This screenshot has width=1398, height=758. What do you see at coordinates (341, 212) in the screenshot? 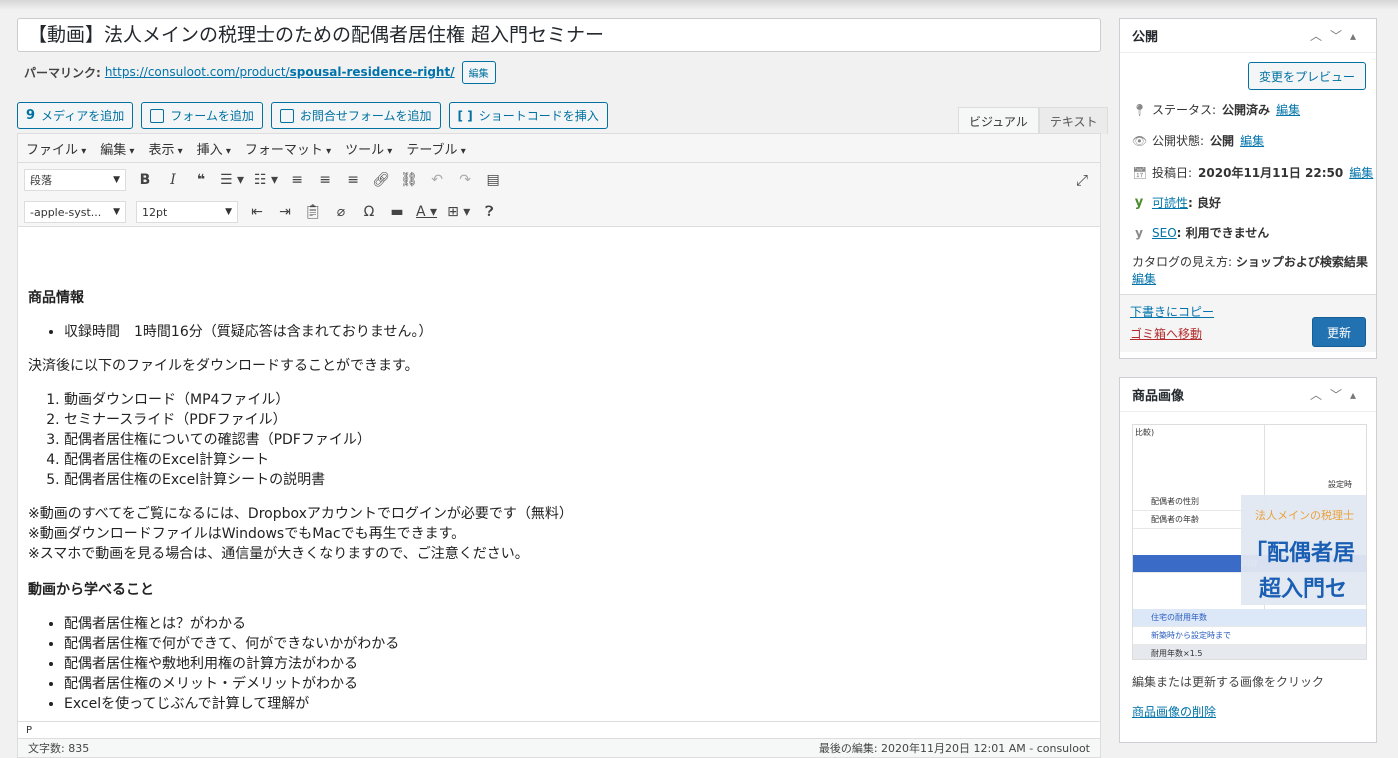
I see `clear-format-icon: ⌀` at bounding box center [341, 212].